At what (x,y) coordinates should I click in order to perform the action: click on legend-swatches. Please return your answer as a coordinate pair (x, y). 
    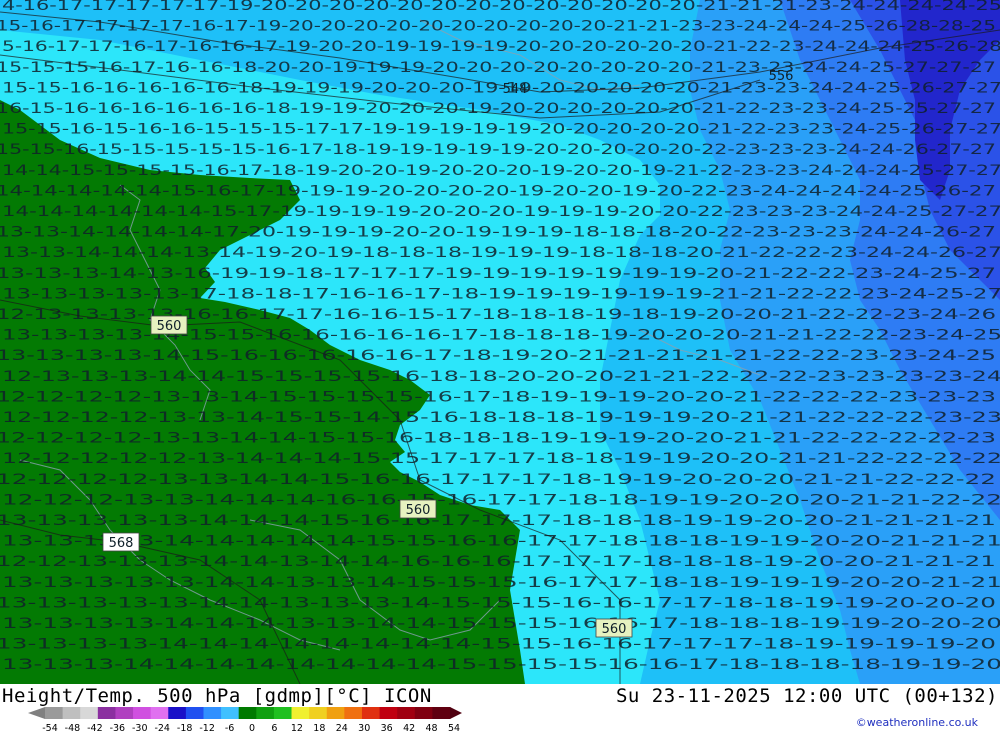
    Looking at the image, I should click on (245, 713).